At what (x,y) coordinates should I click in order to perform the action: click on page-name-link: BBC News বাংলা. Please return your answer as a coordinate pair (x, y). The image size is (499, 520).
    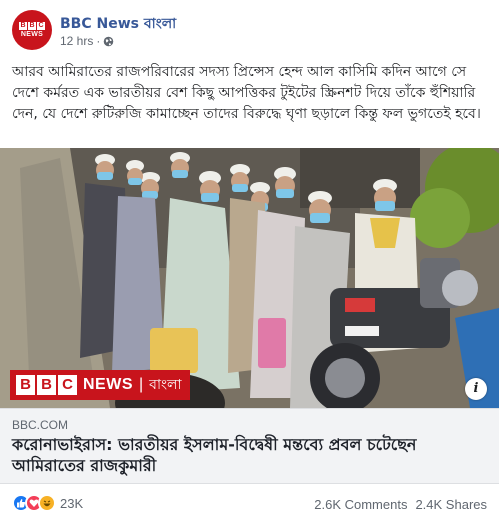
    Looking at the image, I should click on (118, 24).